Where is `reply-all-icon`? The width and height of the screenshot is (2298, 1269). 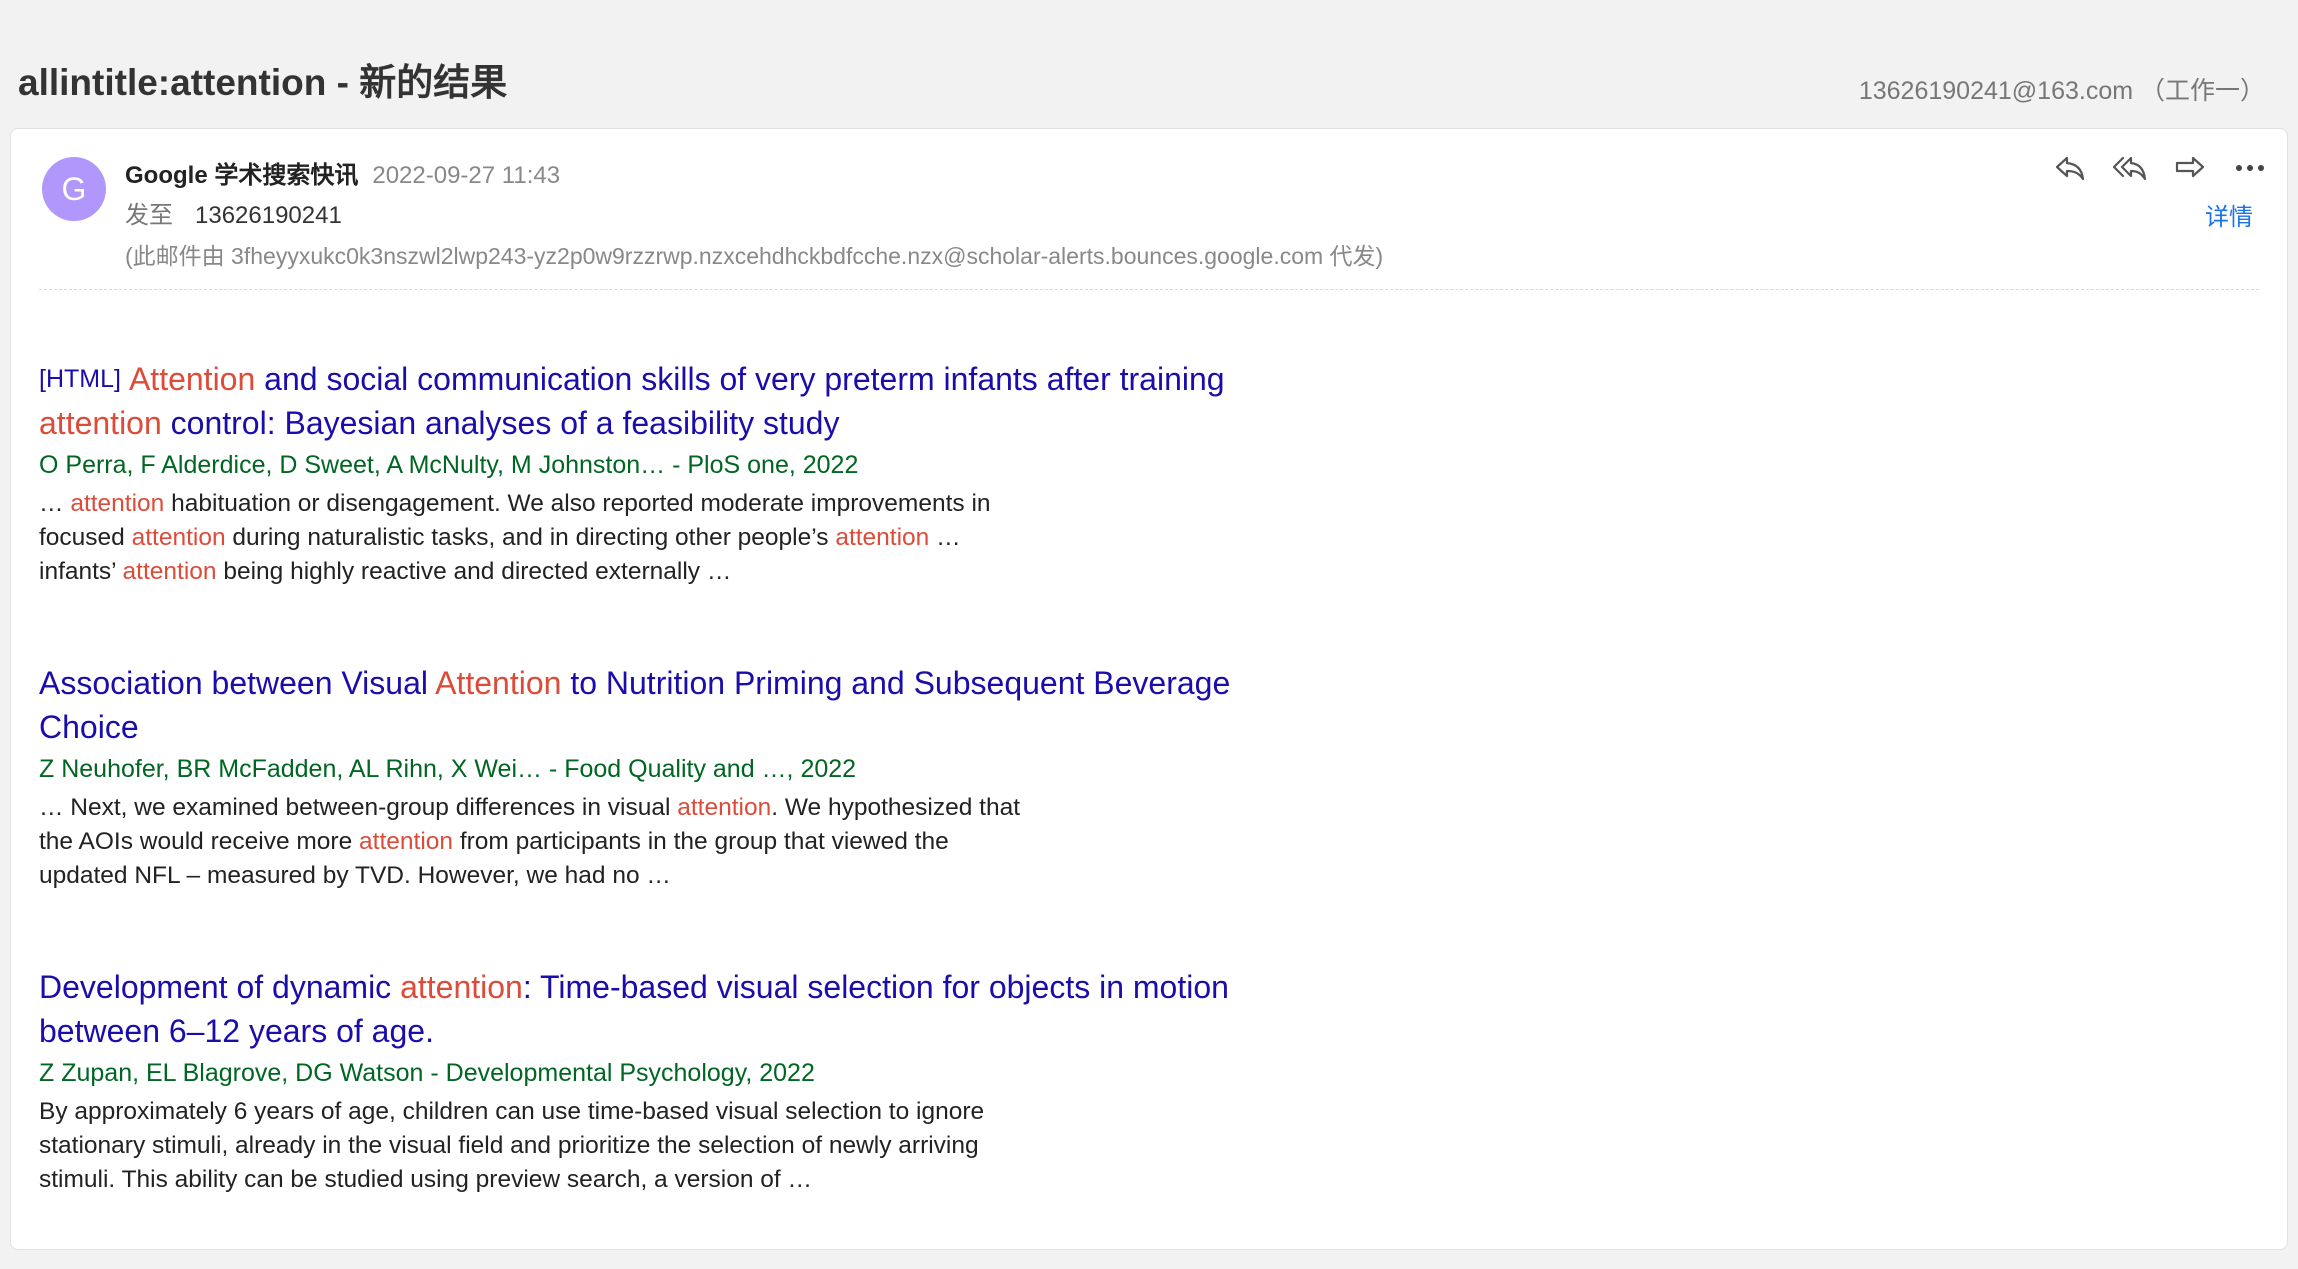 reply-all-icon is located at coordinates (2130, 168).